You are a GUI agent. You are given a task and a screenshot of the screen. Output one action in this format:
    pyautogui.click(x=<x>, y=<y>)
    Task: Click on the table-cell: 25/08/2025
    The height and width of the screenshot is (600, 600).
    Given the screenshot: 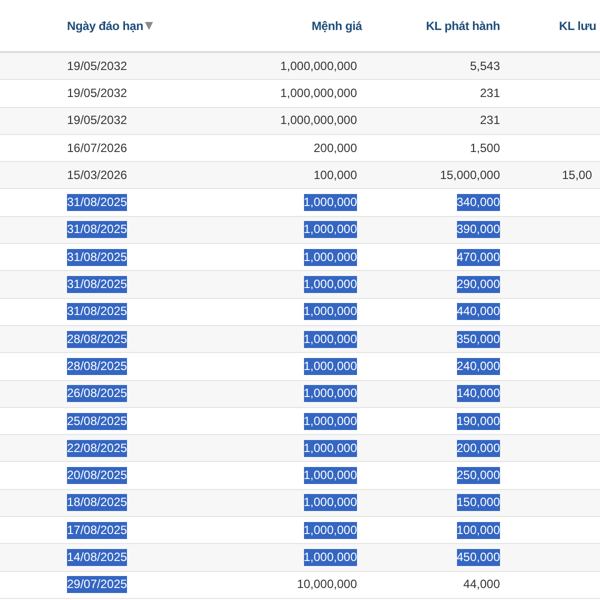 What is the action you would take?
    pyautogui.click(x=97, y=421)
    